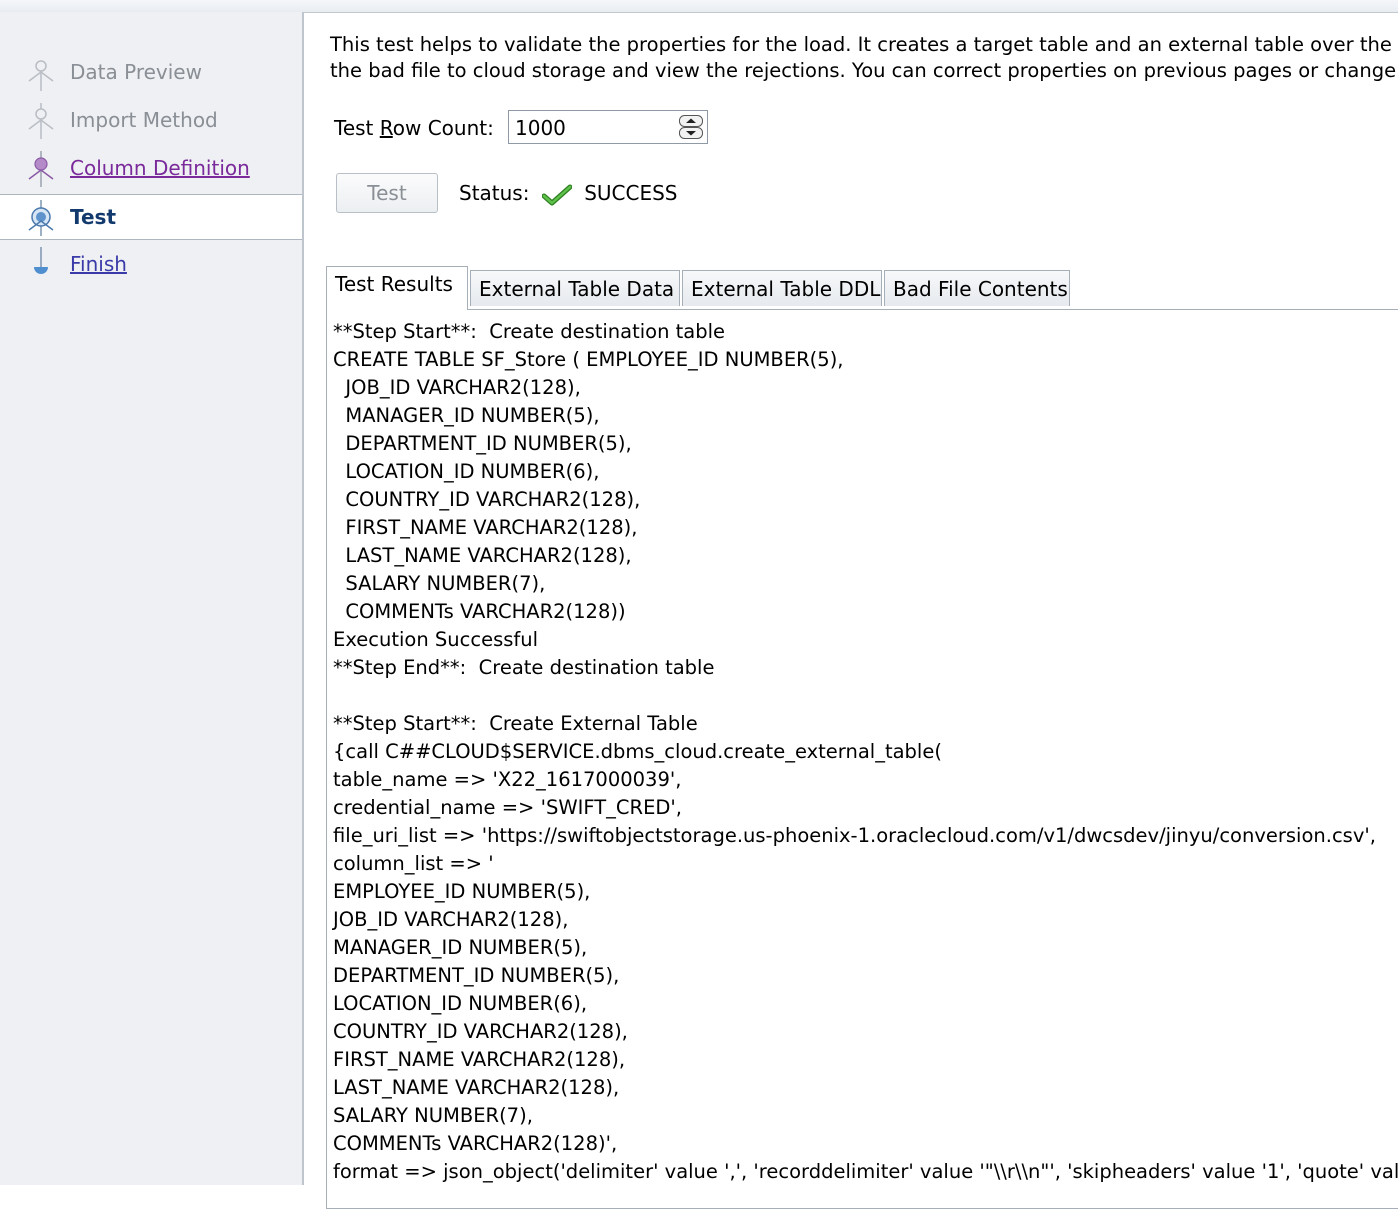 The image size is (1398, 1209). I want to click on status-label: Status:, so click(494, 193).